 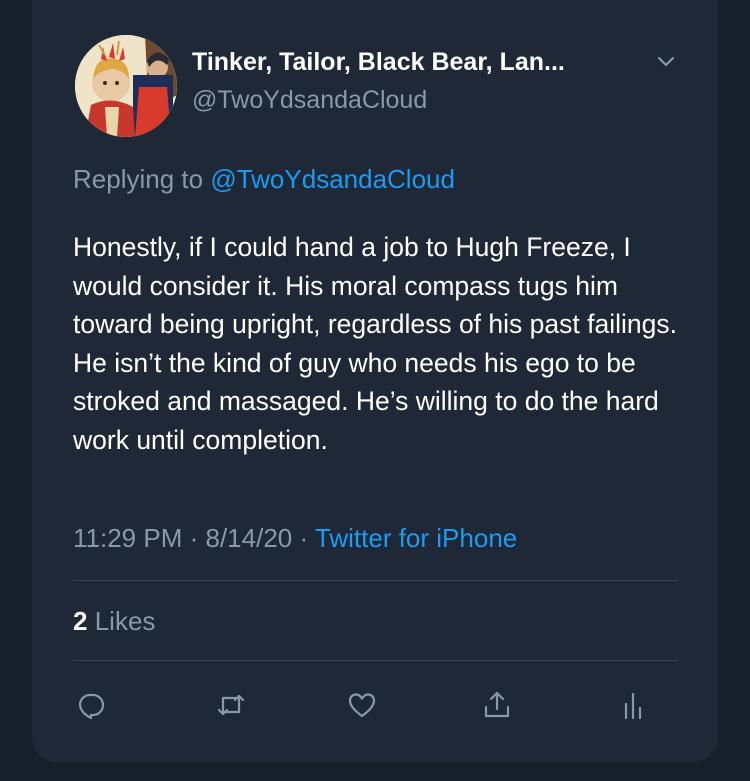 I want to click on reply-icon, so click(x=91, y=706).